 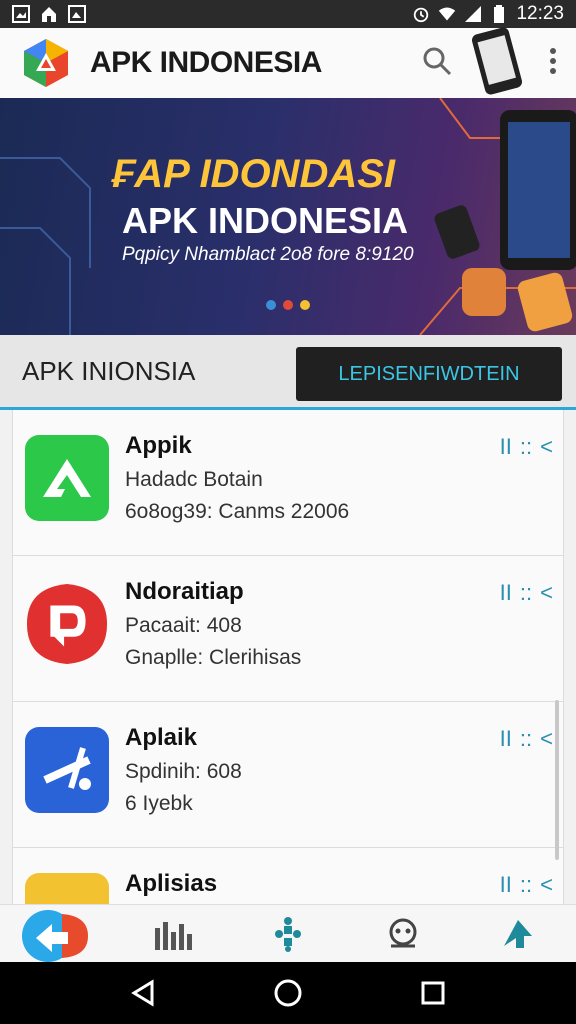 I want to click on list-item: Aplaik Spdinih: 608 6 Iyebk II :: <, so click(x=288, y=775).